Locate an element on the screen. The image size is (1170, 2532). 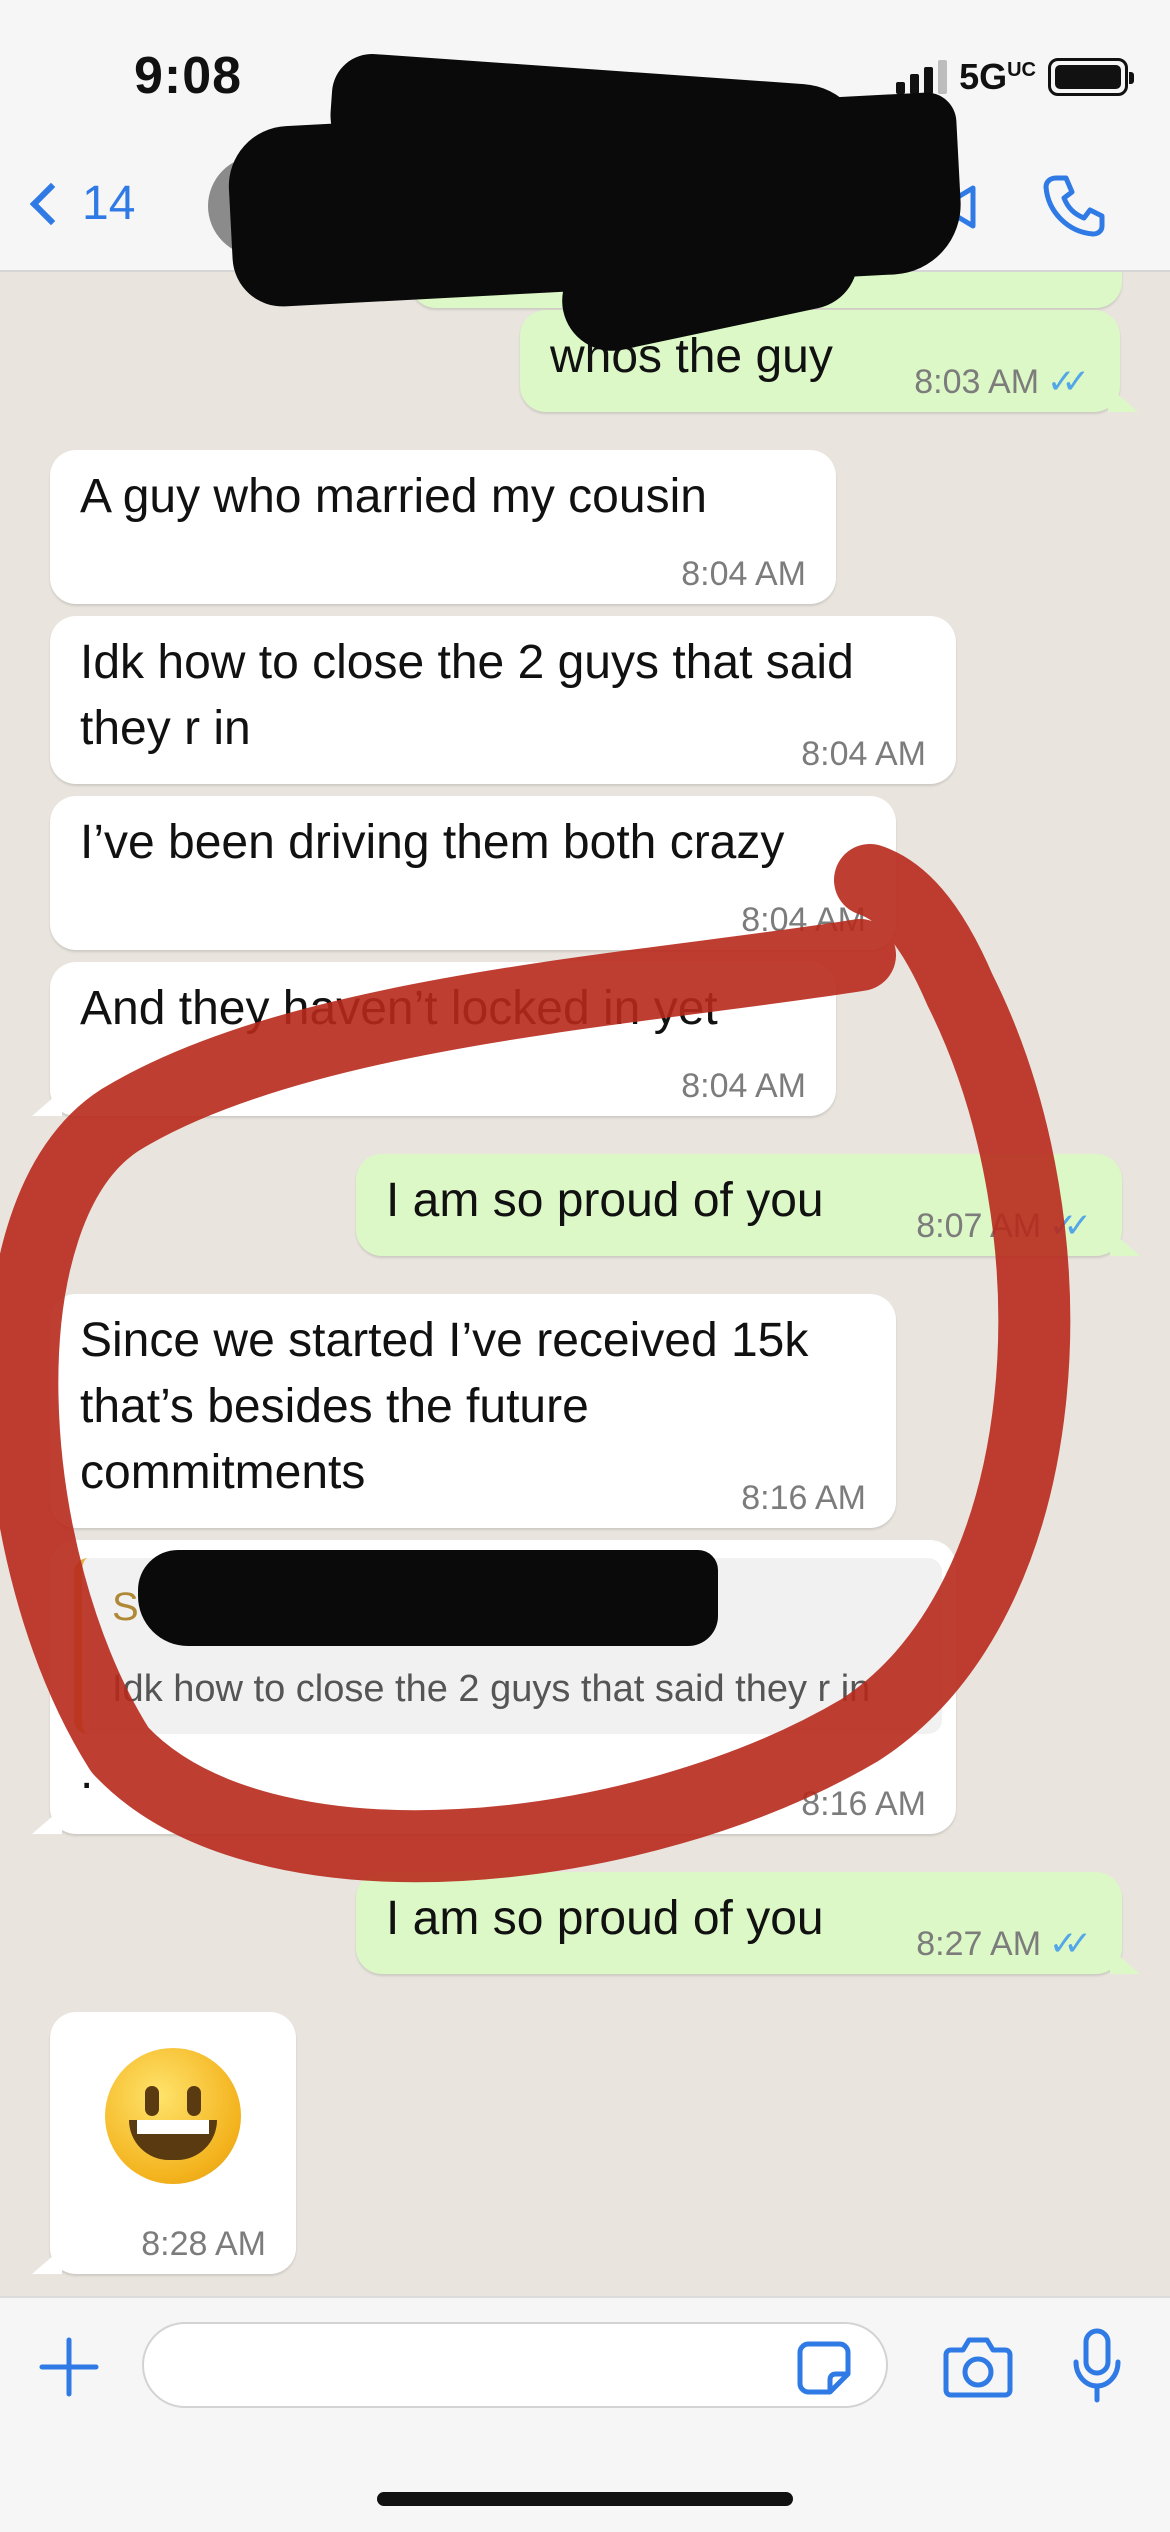
microphone-icon is located at coordinates (1097, 2366).